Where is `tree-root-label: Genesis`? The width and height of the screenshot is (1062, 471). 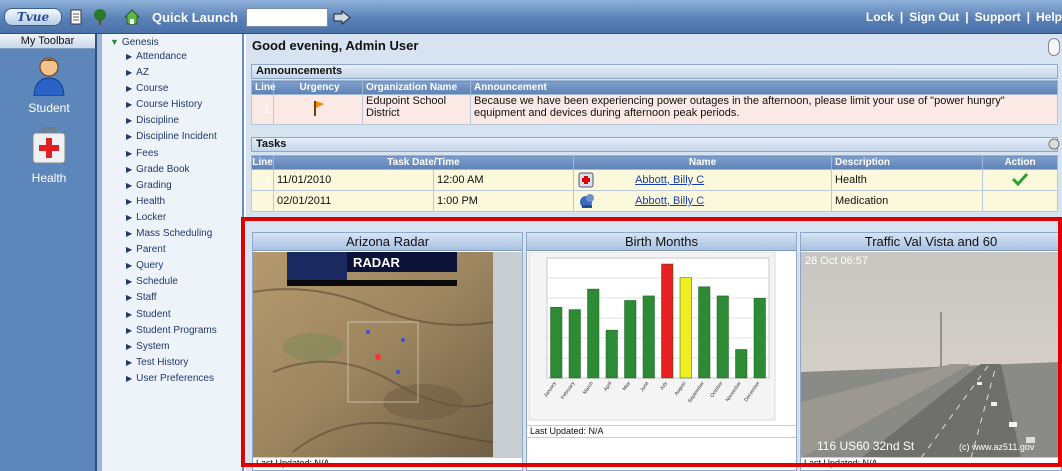 tree-root-label: Genesis is located at coordinates (140, 42).